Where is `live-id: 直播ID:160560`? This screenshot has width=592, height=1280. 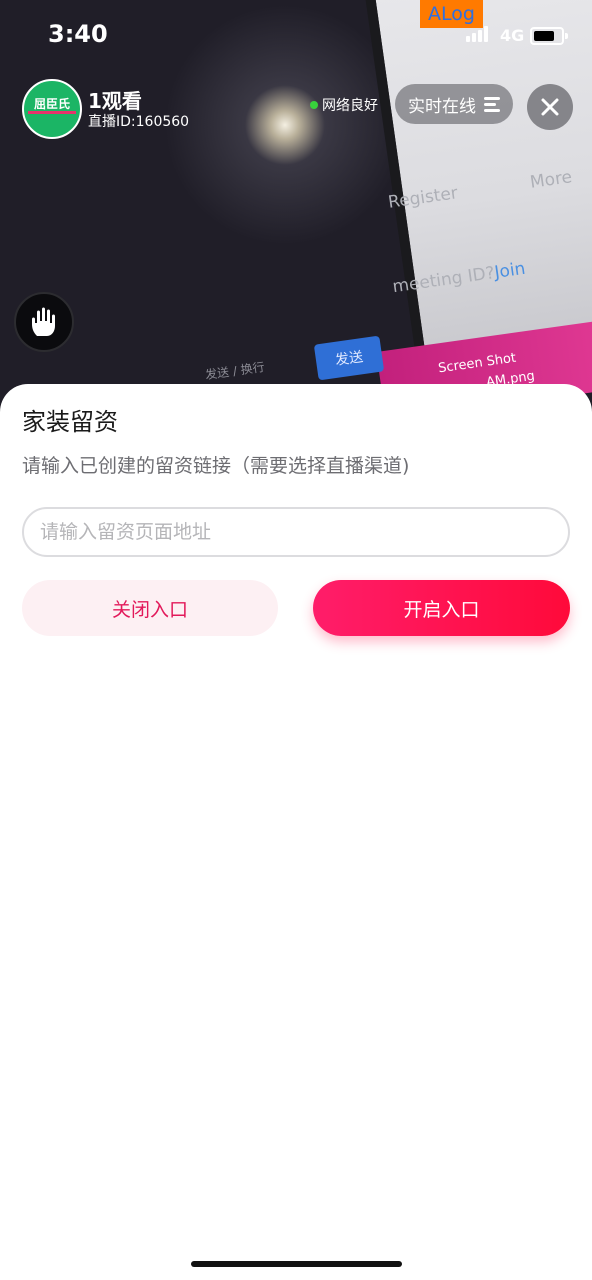
live-id: 直播ID:160560 is located at coordinates (139, 122).